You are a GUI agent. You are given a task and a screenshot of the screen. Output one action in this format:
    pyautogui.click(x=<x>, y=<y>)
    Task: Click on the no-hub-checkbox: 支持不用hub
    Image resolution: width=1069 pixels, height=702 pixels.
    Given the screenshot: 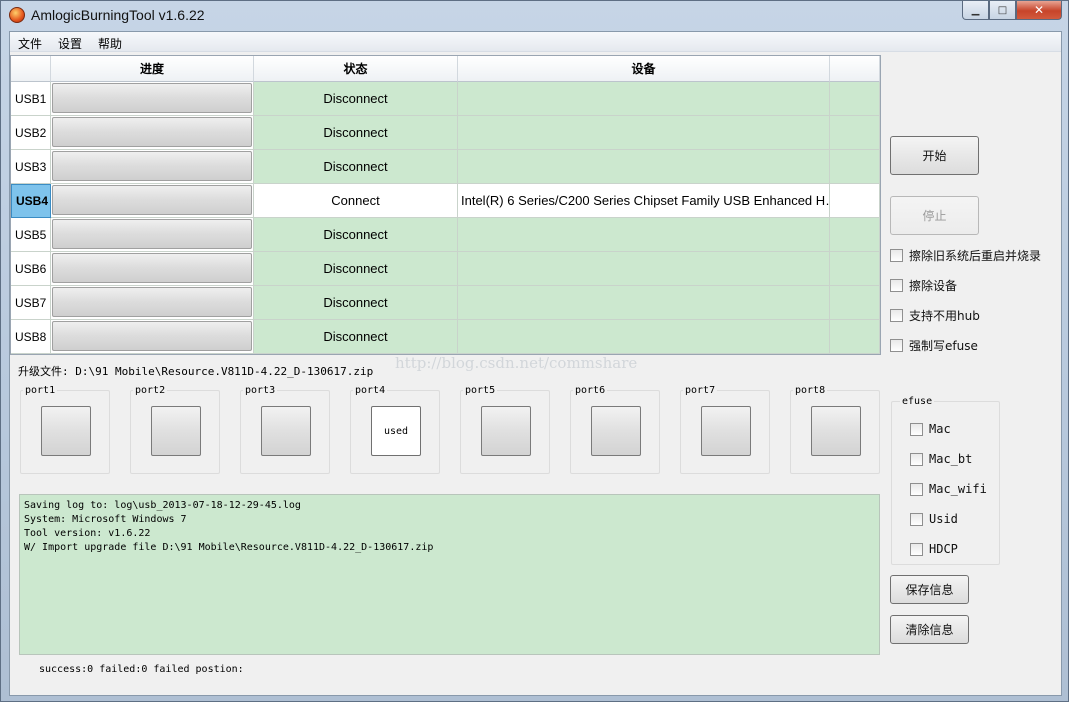 What is the action you would take?
    pyautogui.click(x=935, y=315)
    